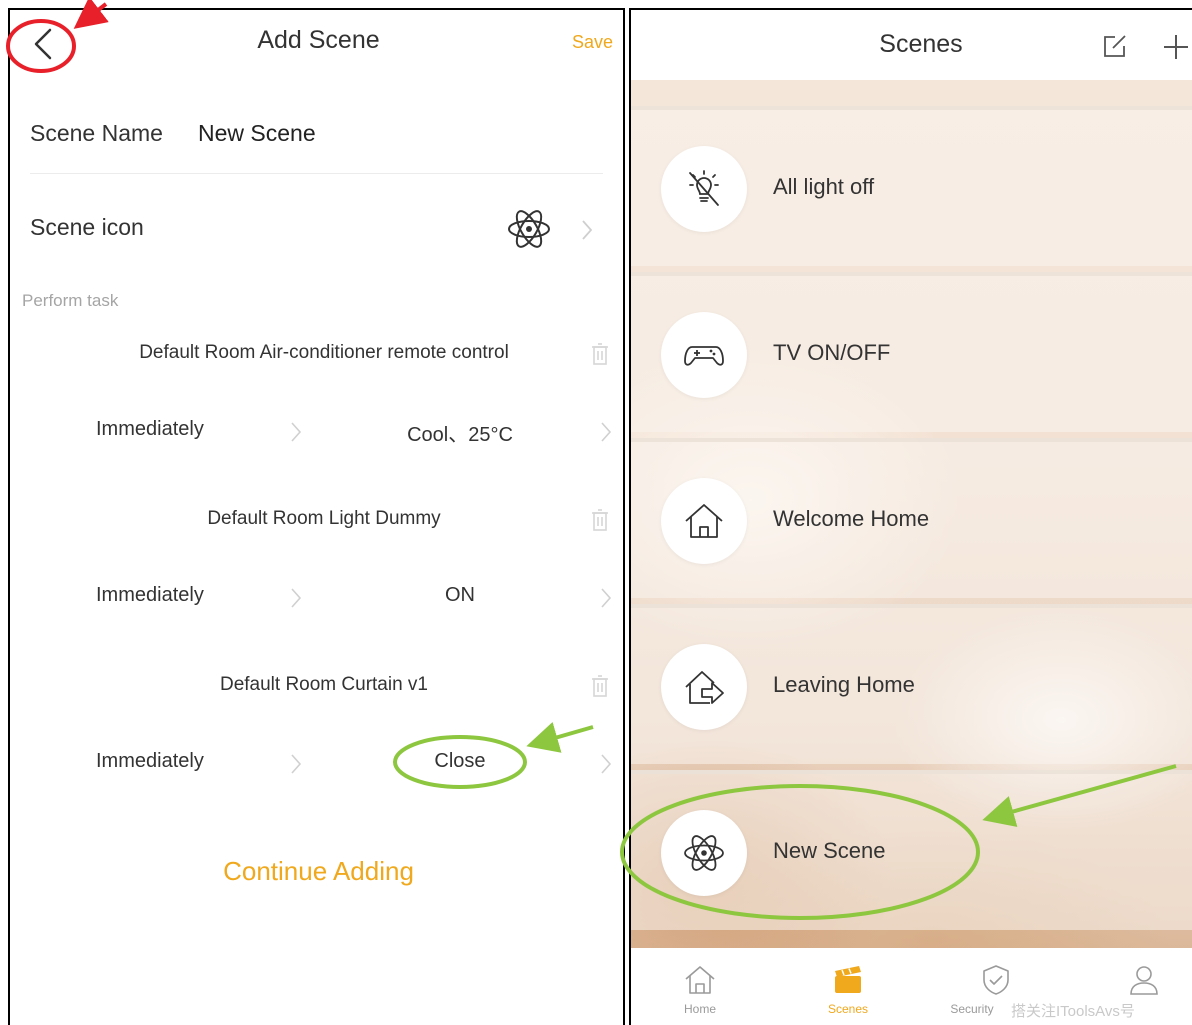 This screenshot has height=1025, width=1192. What do you see at coordinates (700, 980) in the screenshot?
I see `home-tab-icon` at bounding box center [700, 980].